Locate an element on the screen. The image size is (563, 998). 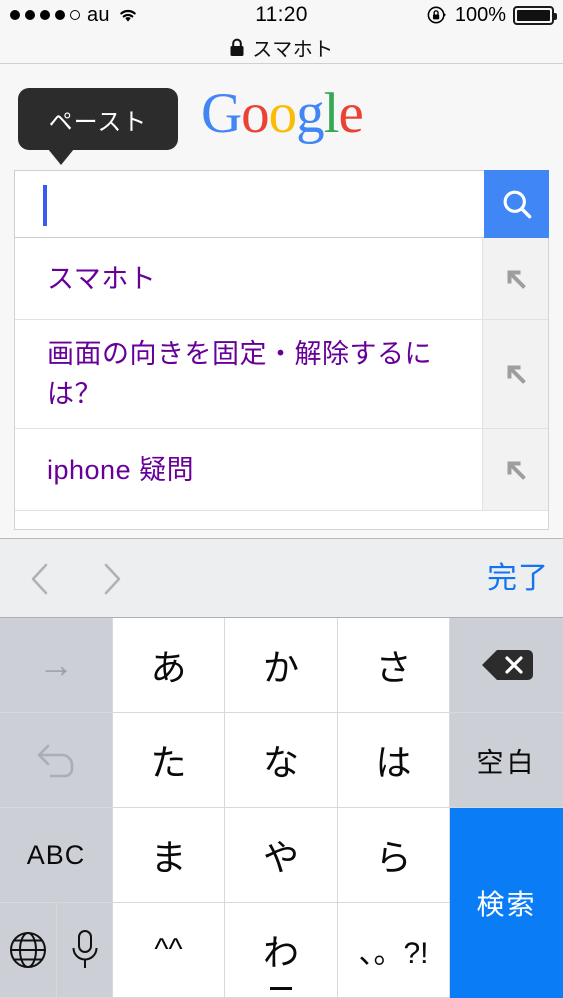
key-ra: ら is located at coordinates (394, 855).